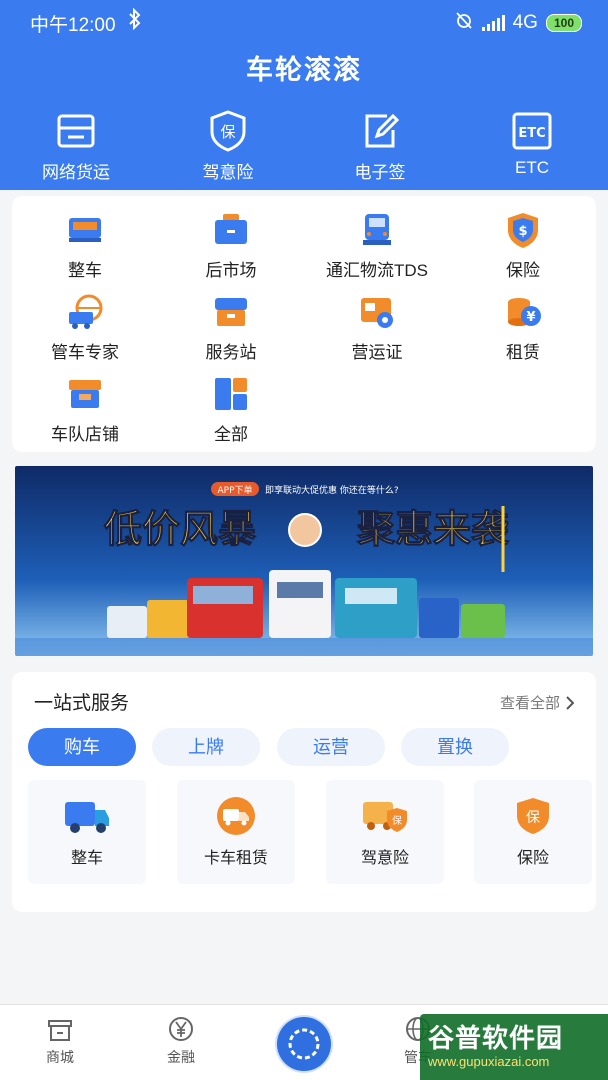 The image size is (608, 1080). I want to click on alarm-off-icon, so click(464, 23).